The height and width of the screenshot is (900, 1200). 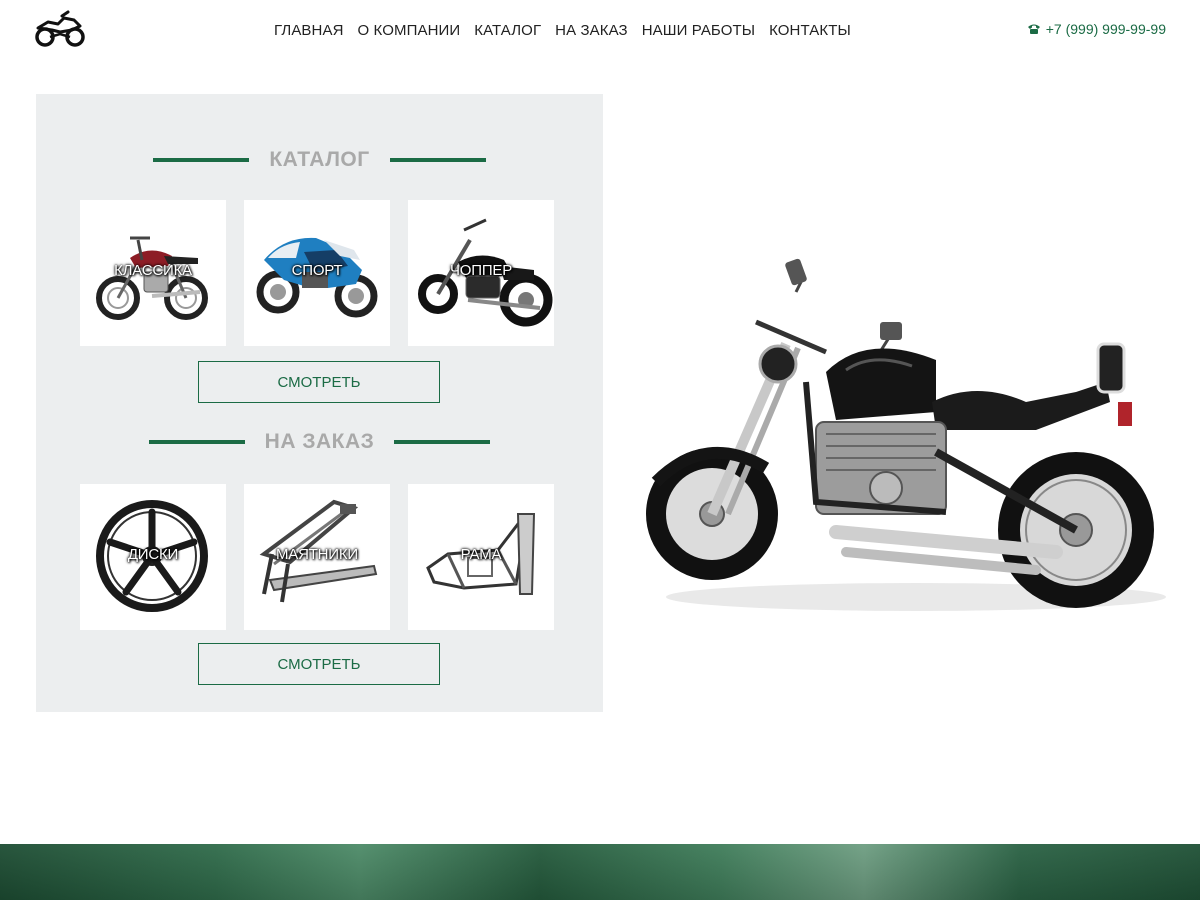 I want to click on catalog-view-button: СМОТРЕТЬ, so click(x=319, y=382).